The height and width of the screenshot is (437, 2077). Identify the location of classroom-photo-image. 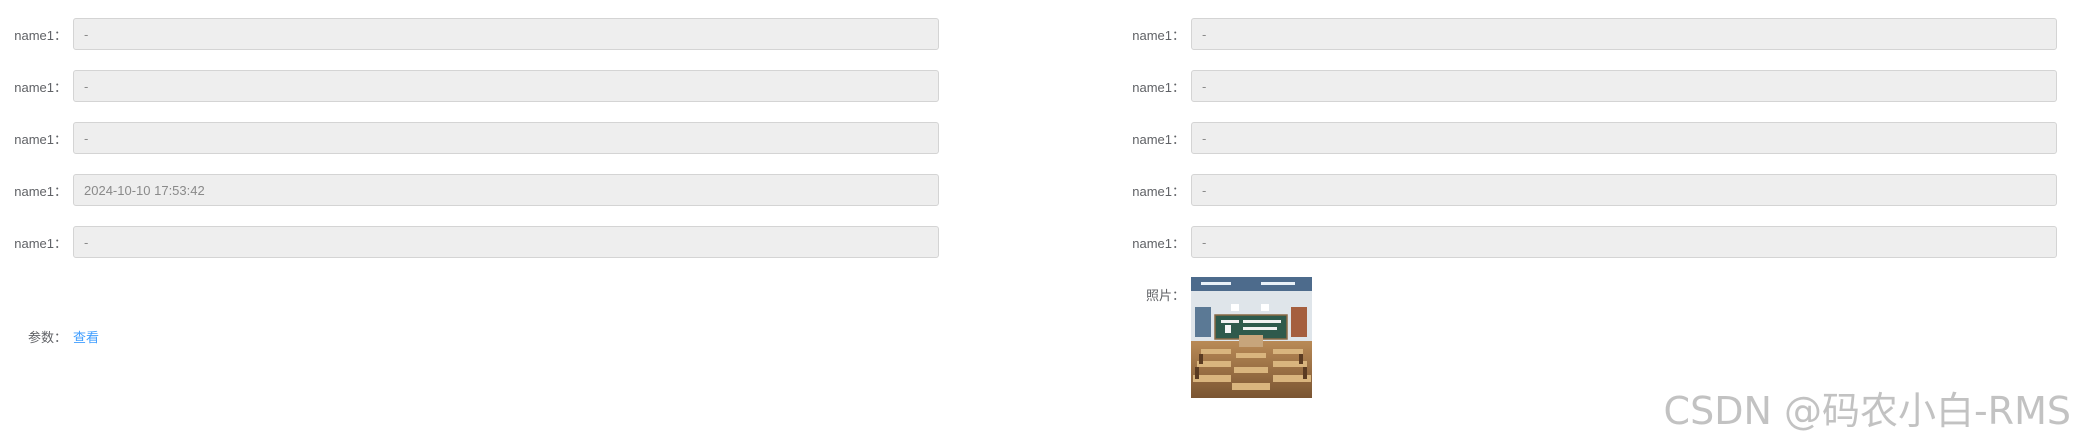
(1251, 337).